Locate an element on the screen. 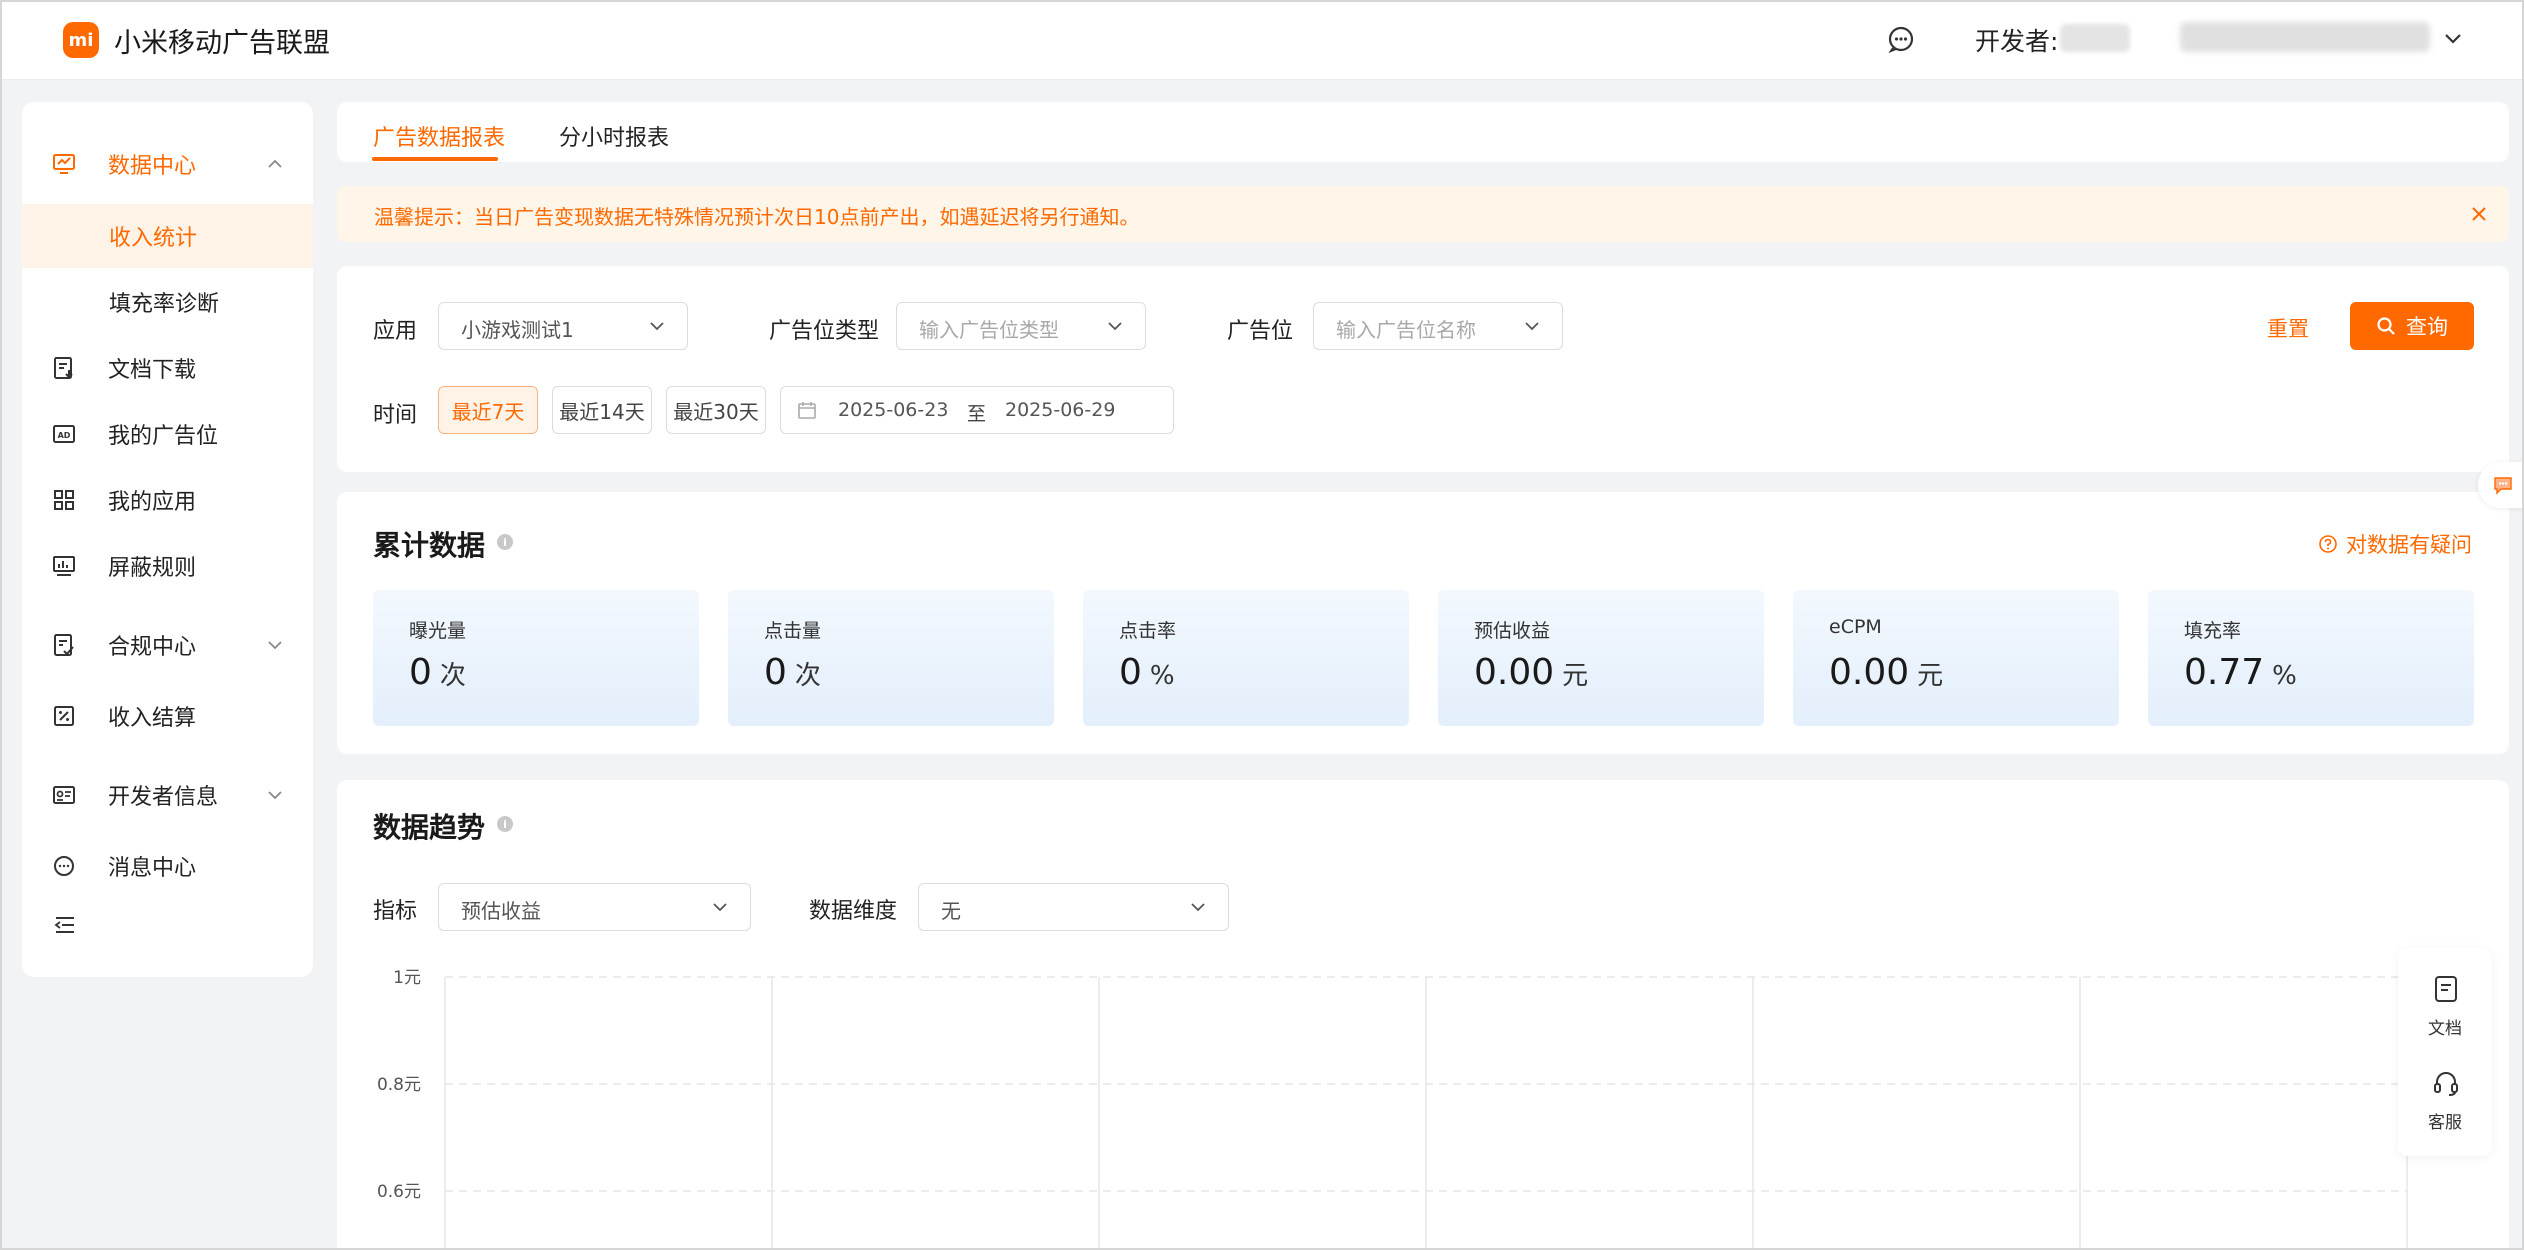 Image resolution: width=2524 pixels, height=1250 pixels. sidebar-item-data-center: 数据中心 is located at coordinates (167, 164).